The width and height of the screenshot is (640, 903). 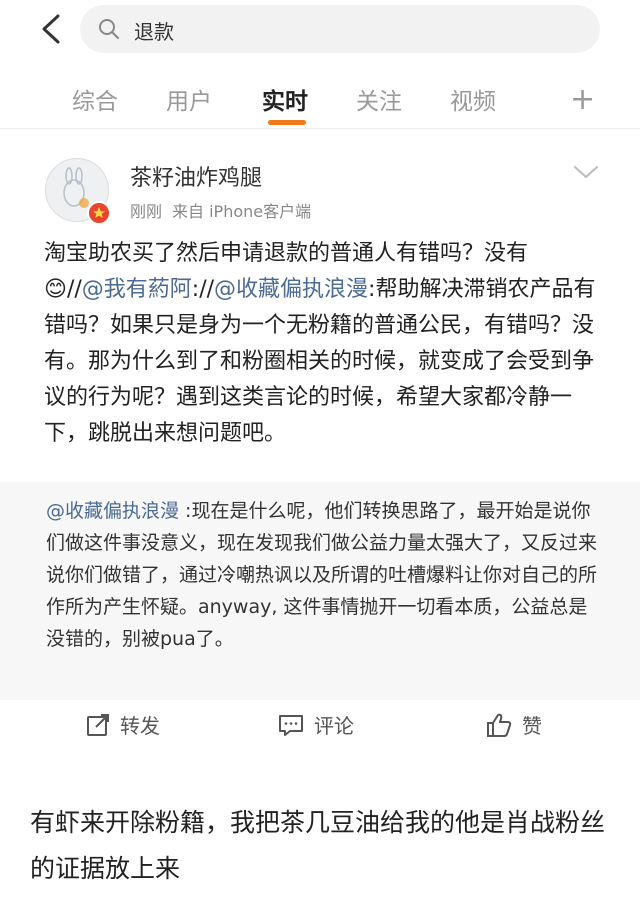 What do you see at coordinates (189, 99) in the screenshot?
I see `tab-users: 用户` at bounding box center [189, 99].